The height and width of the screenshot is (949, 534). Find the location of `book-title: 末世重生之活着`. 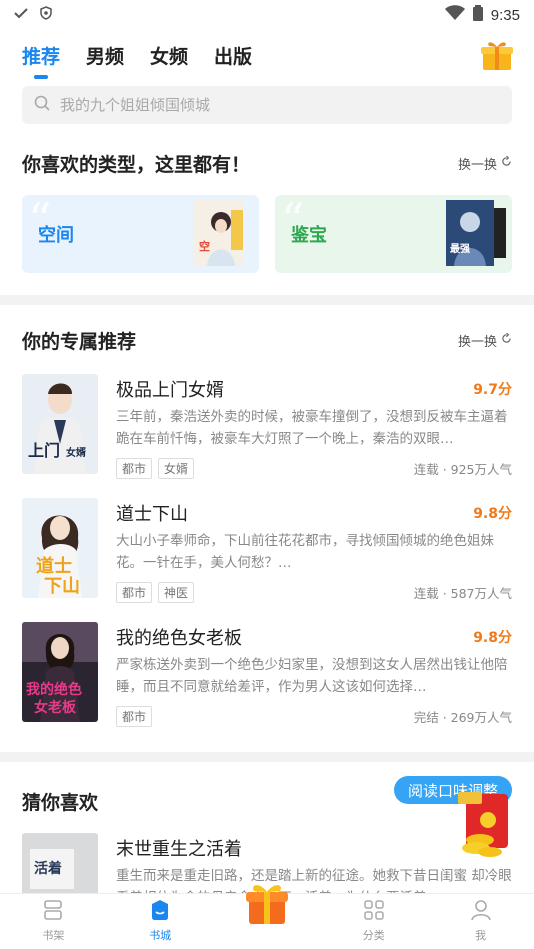

book-title: 末世重生之活着 is located at coordinates (179, 849).